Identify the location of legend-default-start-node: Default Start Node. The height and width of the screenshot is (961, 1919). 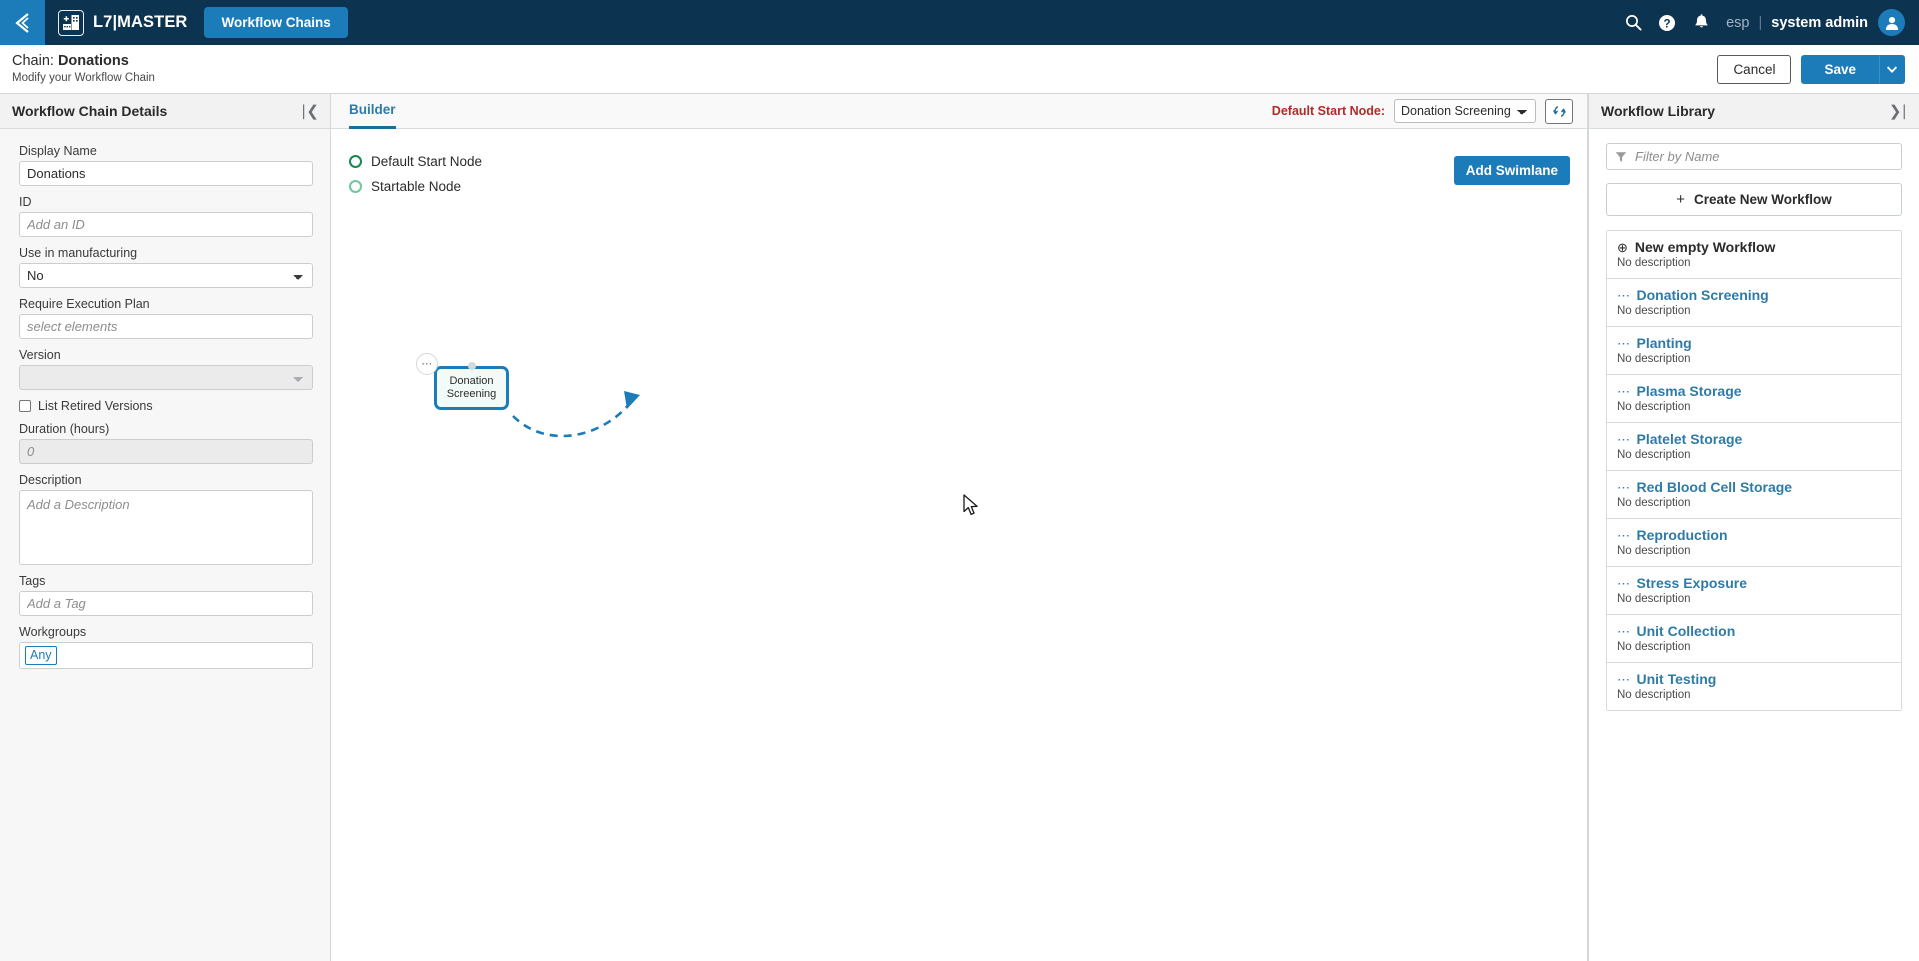
(415, 161).